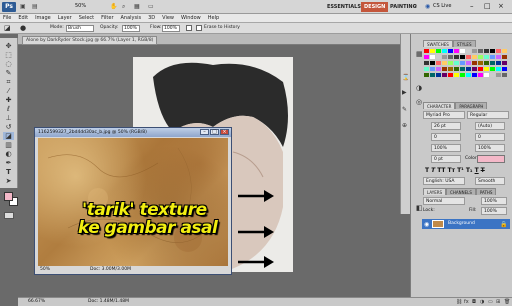  What do you see at coordinates (131, 18) in the screenshot?
I see `menu-analysis: Analysis` at bounding box center [131, 18].